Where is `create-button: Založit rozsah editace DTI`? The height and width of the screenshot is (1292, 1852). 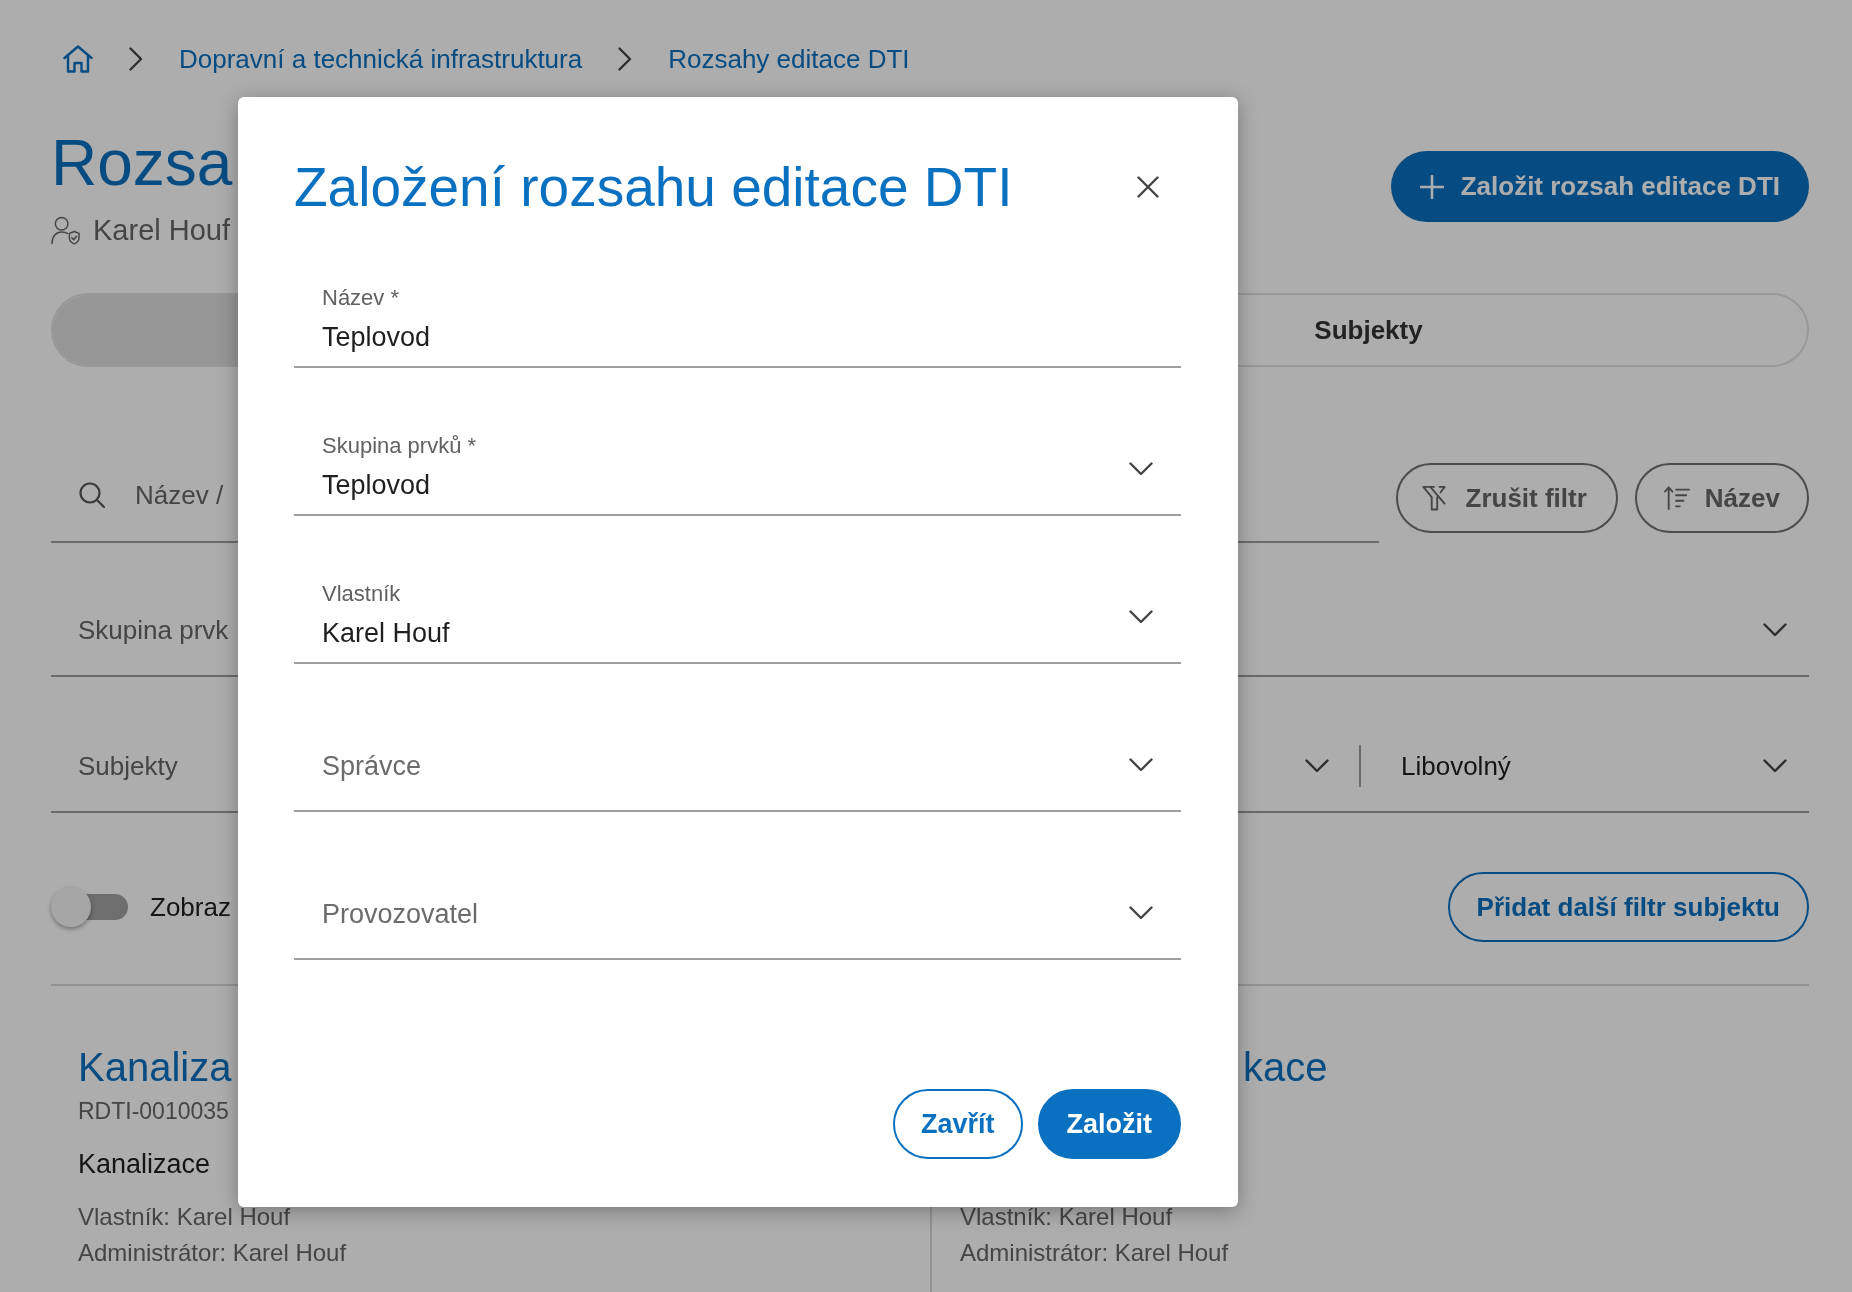 create-button: Založit rozsah editace DTI is located at coordinates (1599, 186).